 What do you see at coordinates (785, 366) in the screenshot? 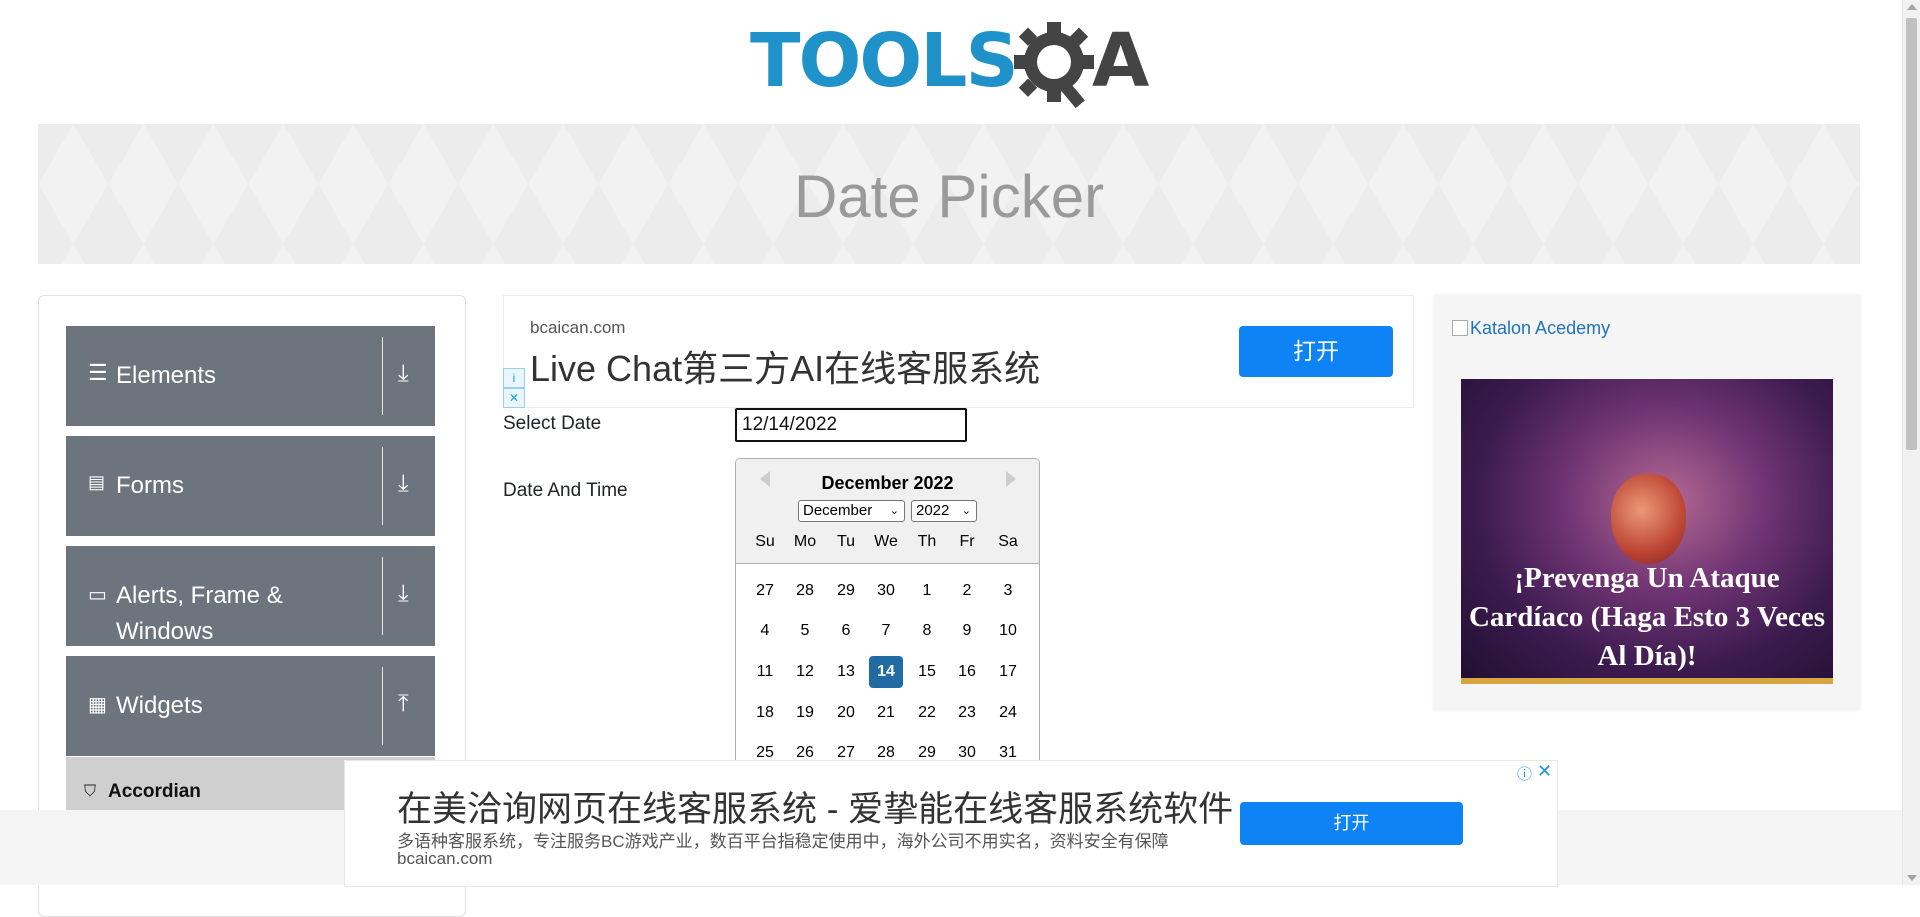
I see `ad-headline: Live Chat第三方AI在线客服系统` at bounding box center [785, 366].